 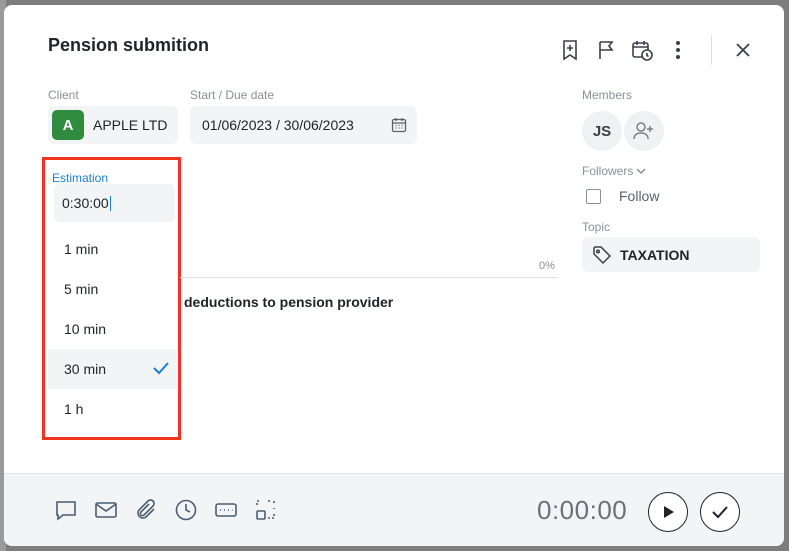 I want to click on topic-value: TAXATION, so click(x=655, y=254).